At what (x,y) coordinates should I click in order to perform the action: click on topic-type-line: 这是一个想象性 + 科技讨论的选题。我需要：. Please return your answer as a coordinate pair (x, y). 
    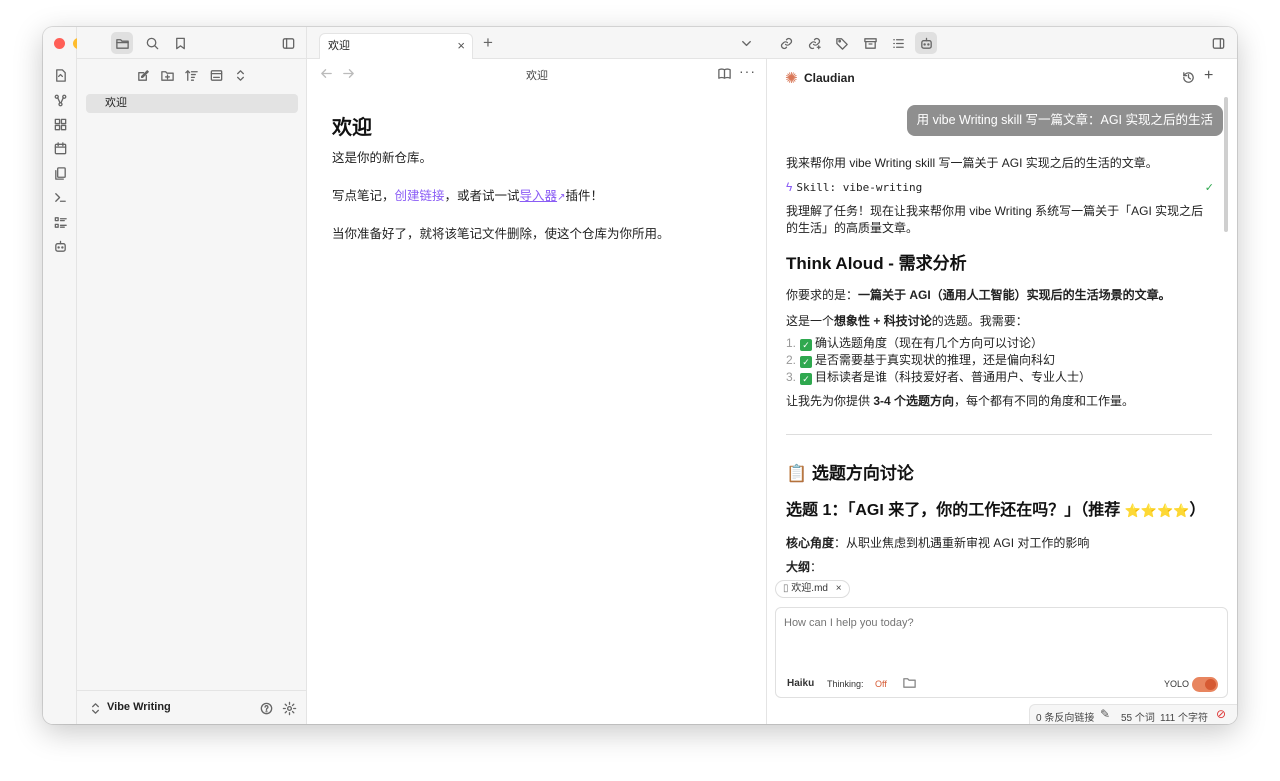
    Looking at the image, I should click on (1000, 320).